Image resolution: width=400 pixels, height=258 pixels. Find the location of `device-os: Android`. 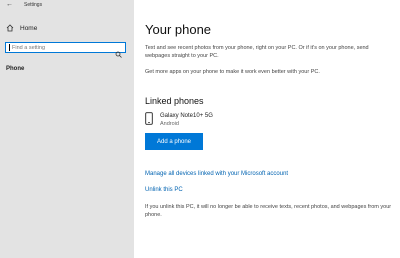

device-os: Android is located at coordinates (169, 124).